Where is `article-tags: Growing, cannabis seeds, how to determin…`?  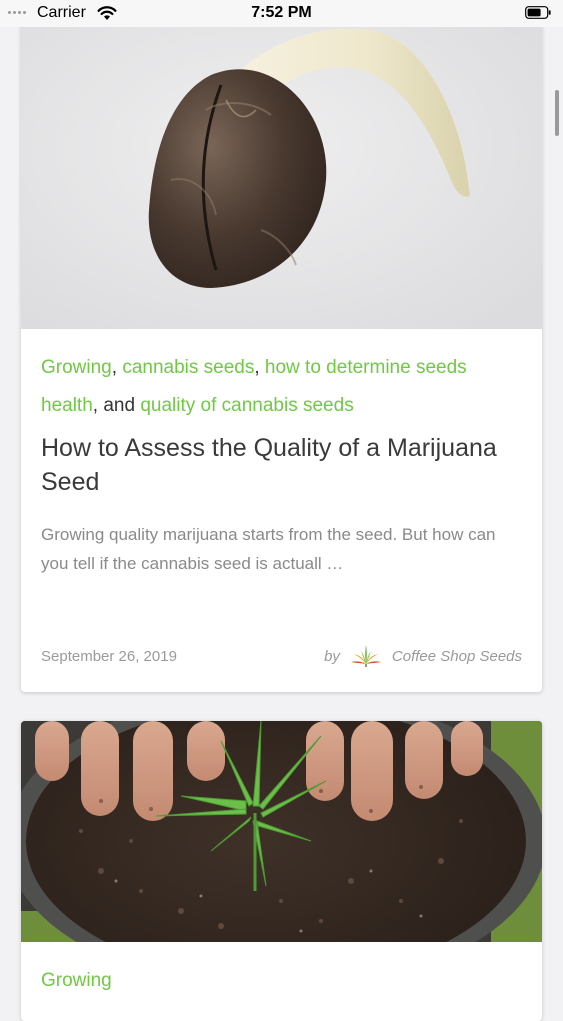 article-tags: Growing, cannabis seeds, how to determin… is located at coordinates (281, 387).